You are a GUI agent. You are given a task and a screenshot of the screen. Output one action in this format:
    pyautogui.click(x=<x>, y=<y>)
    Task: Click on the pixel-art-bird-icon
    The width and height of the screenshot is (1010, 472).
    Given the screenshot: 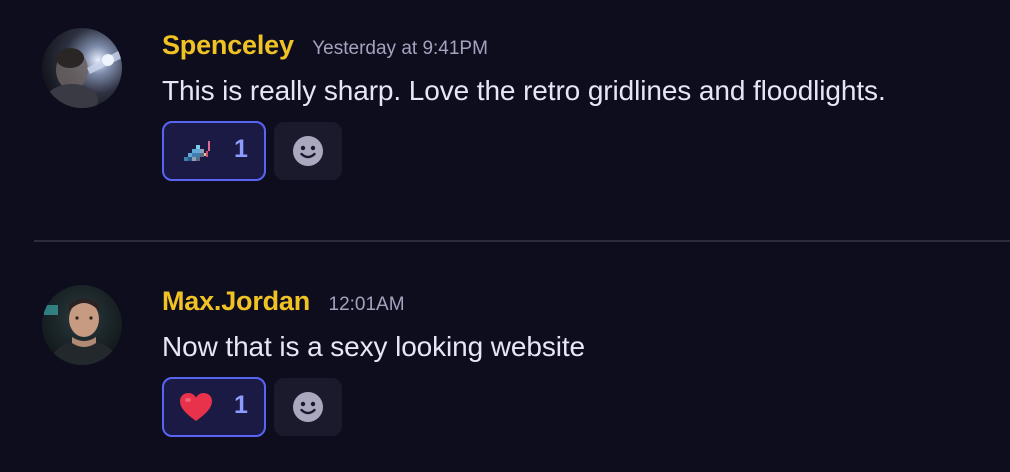 What is the action you would take?
    pyautogui.click(x=197, y=151)
    